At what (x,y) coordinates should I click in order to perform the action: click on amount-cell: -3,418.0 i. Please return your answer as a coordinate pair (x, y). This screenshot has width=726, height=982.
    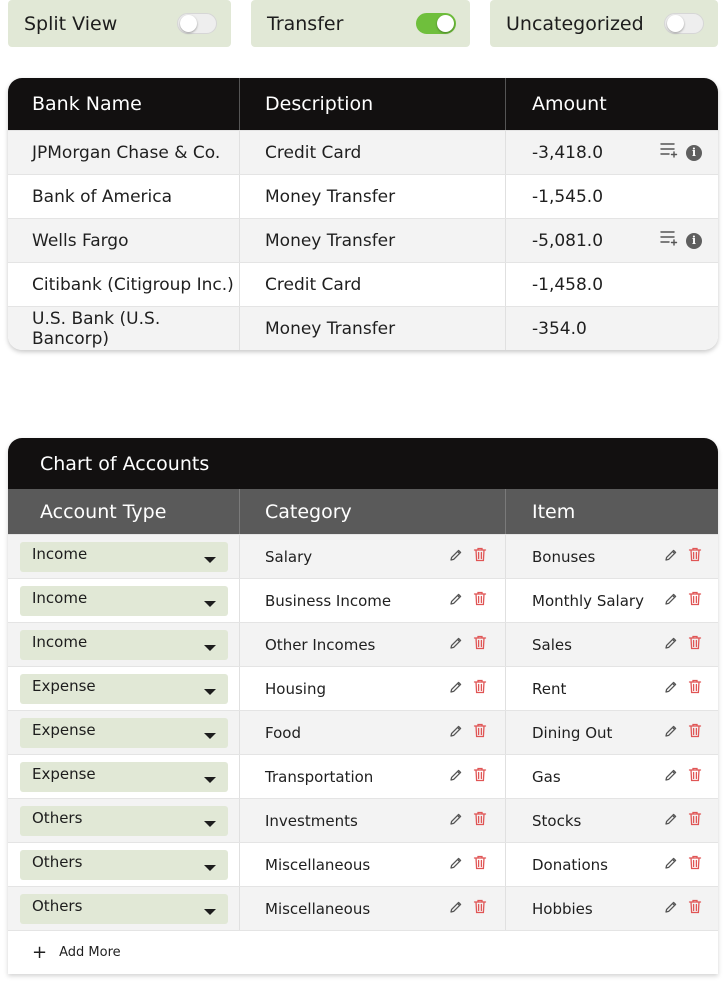
    Looking at the image, I should click on (612, 152).